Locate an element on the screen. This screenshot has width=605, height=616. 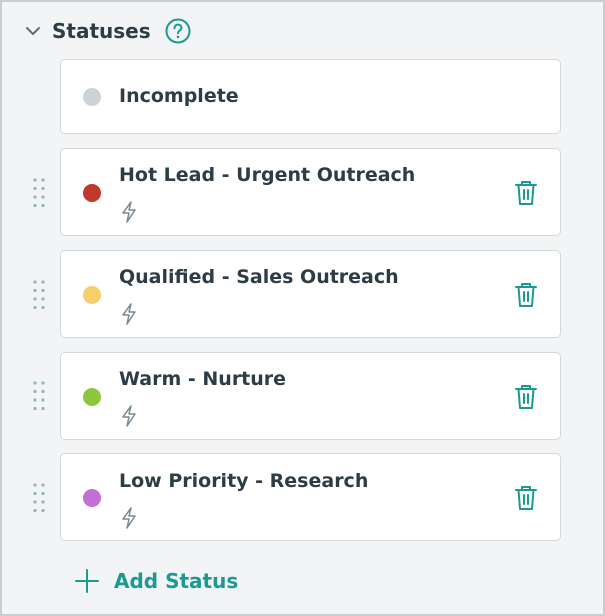
status-label: Qualified - Sales Outreach is located at coordinates (259, 277).